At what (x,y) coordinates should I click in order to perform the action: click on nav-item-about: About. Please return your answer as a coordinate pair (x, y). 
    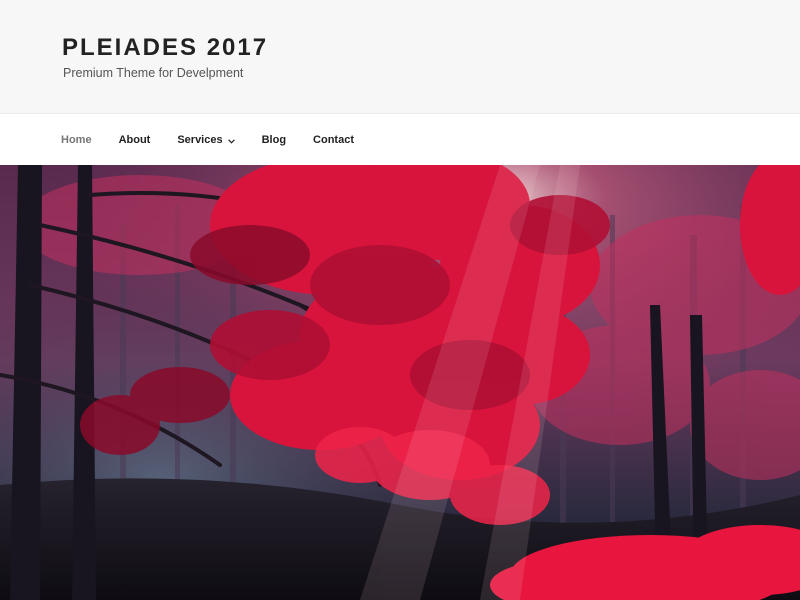
    Looking at the image, I should click on (135, 140).